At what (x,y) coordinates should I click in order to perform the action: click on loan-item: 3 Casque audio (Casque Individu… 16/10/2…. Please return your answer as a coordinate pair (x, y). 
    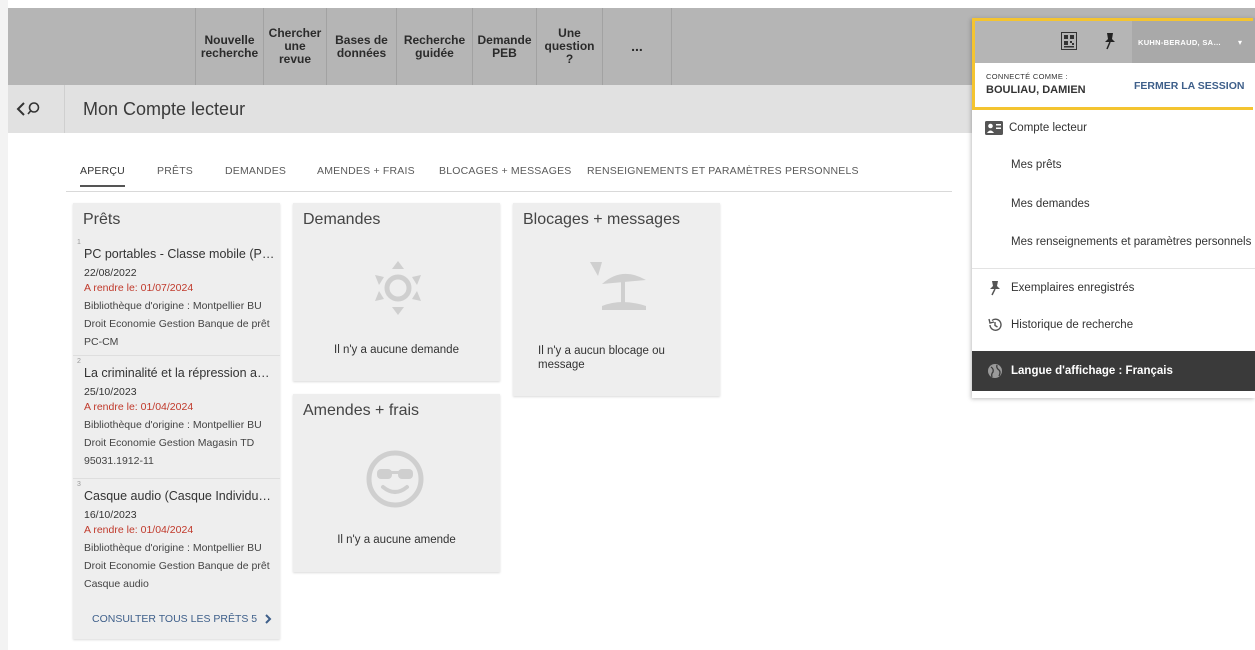
    Looking at the image, I should click on (176, 540).